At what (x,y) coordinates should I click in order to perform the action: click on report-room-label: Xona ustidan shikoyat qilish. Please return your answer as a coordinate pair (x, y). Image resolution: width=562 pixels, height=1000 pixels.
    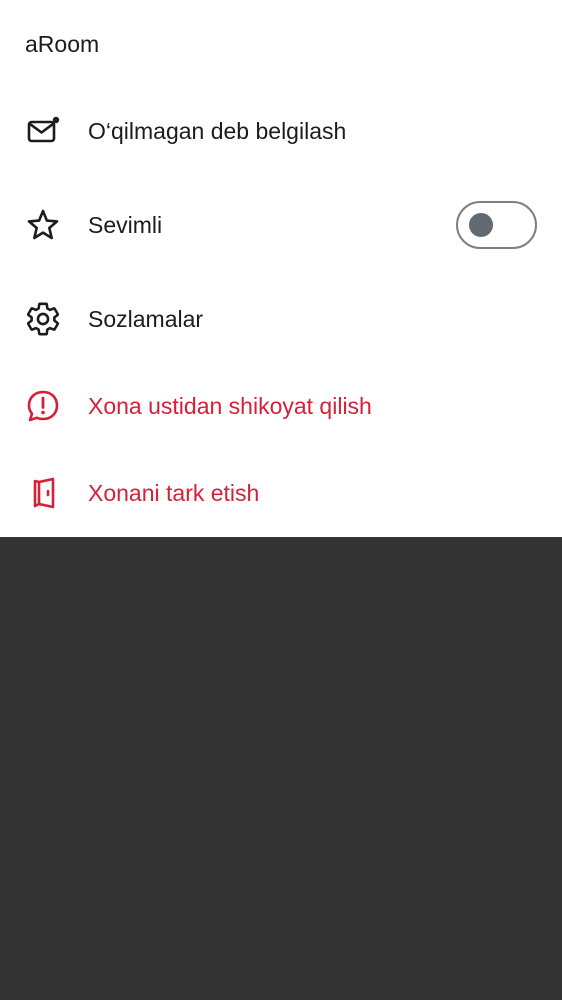
    Looking at the image, I should click on (230, 406).